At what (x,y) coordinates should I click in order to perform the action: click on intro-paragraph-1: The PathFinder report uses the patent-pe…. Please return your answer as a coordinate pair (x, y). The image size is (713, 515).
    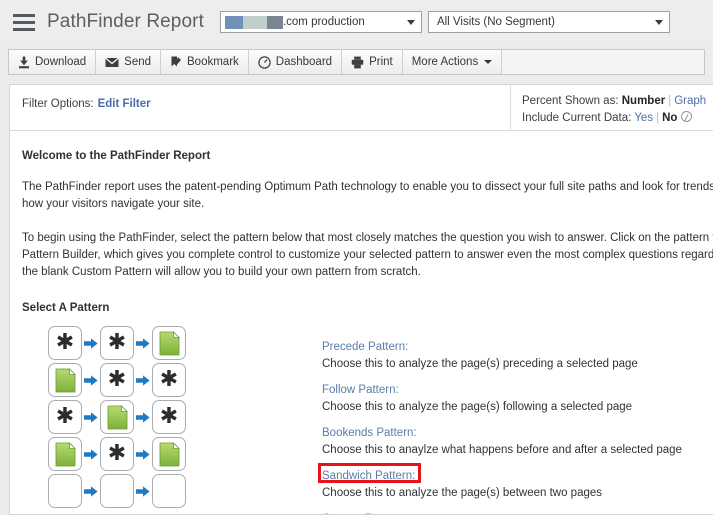
    Looking at the image, I should click on (367, 195).